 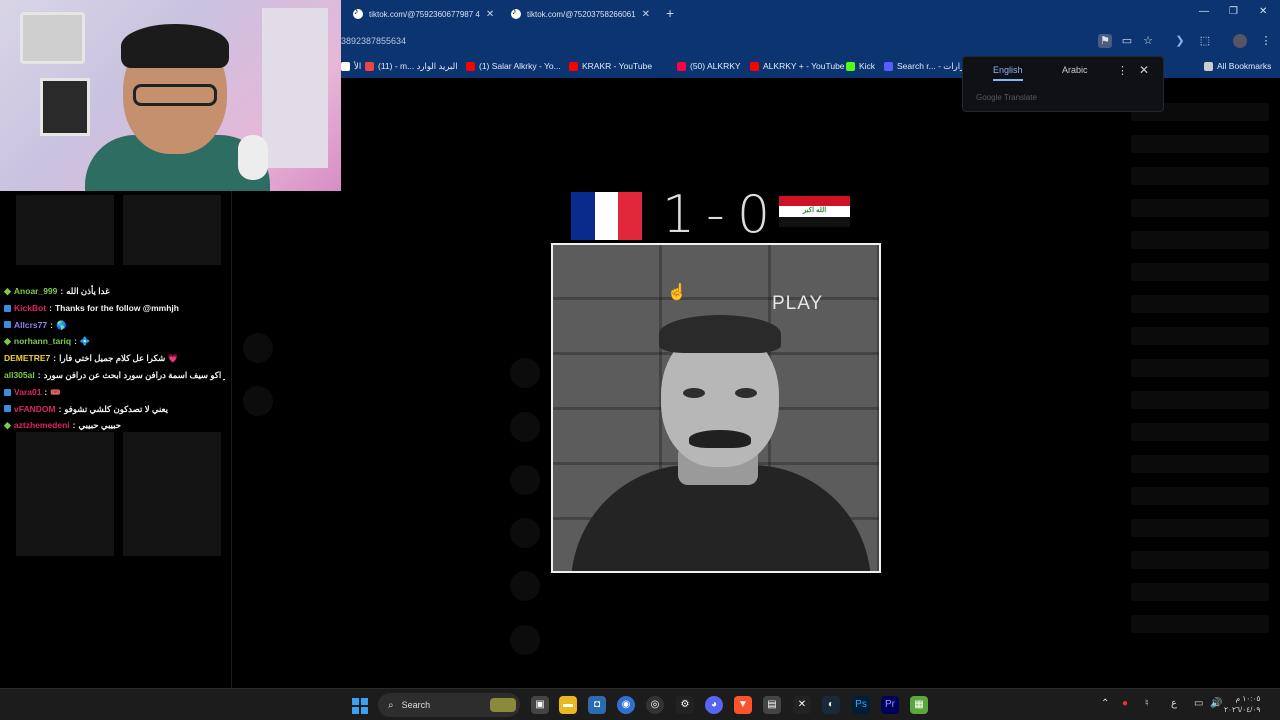 What do you see at coordinates (1008, 73) in the screenshot?
I see `tab-english: English` at bounding box center [1008, 73].